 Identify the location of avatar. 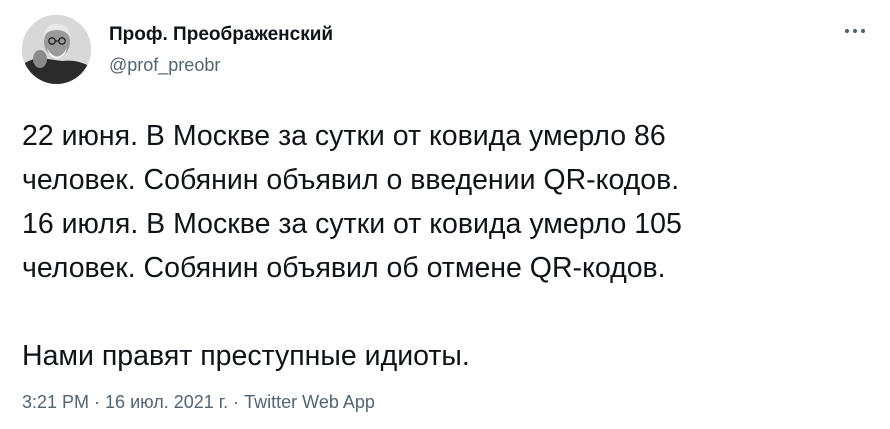
(56, 49).